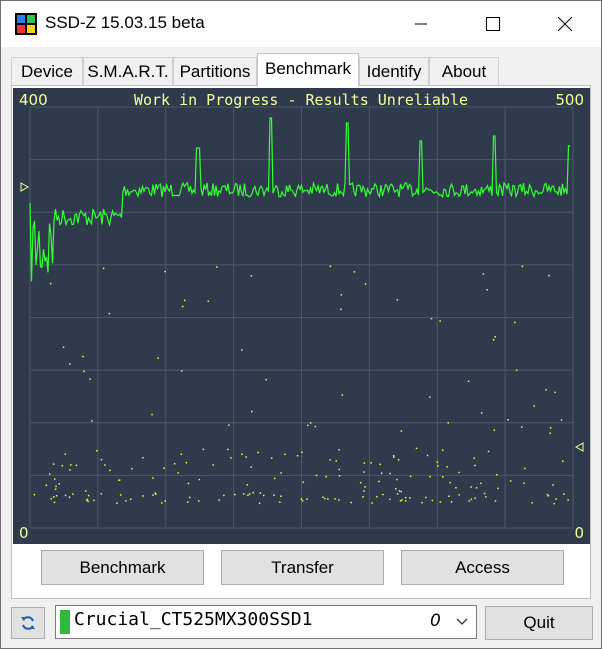  Describe the element at coordinates (26, 24) in the screenshot. I see `app-icon` at that location.